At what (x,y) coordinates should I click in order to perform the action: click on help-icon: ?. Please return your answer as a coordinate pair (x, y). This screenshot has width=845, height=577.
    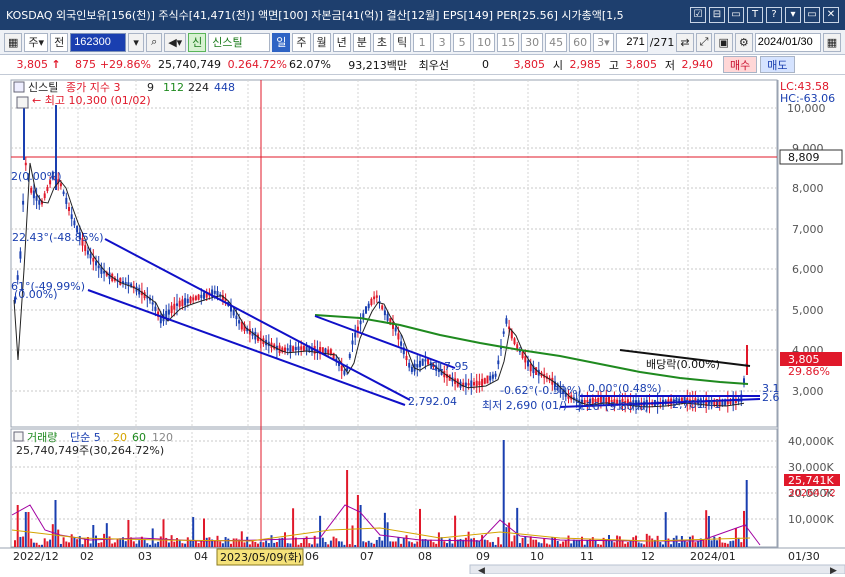
    Looking at the image, I should click on (774, 15).